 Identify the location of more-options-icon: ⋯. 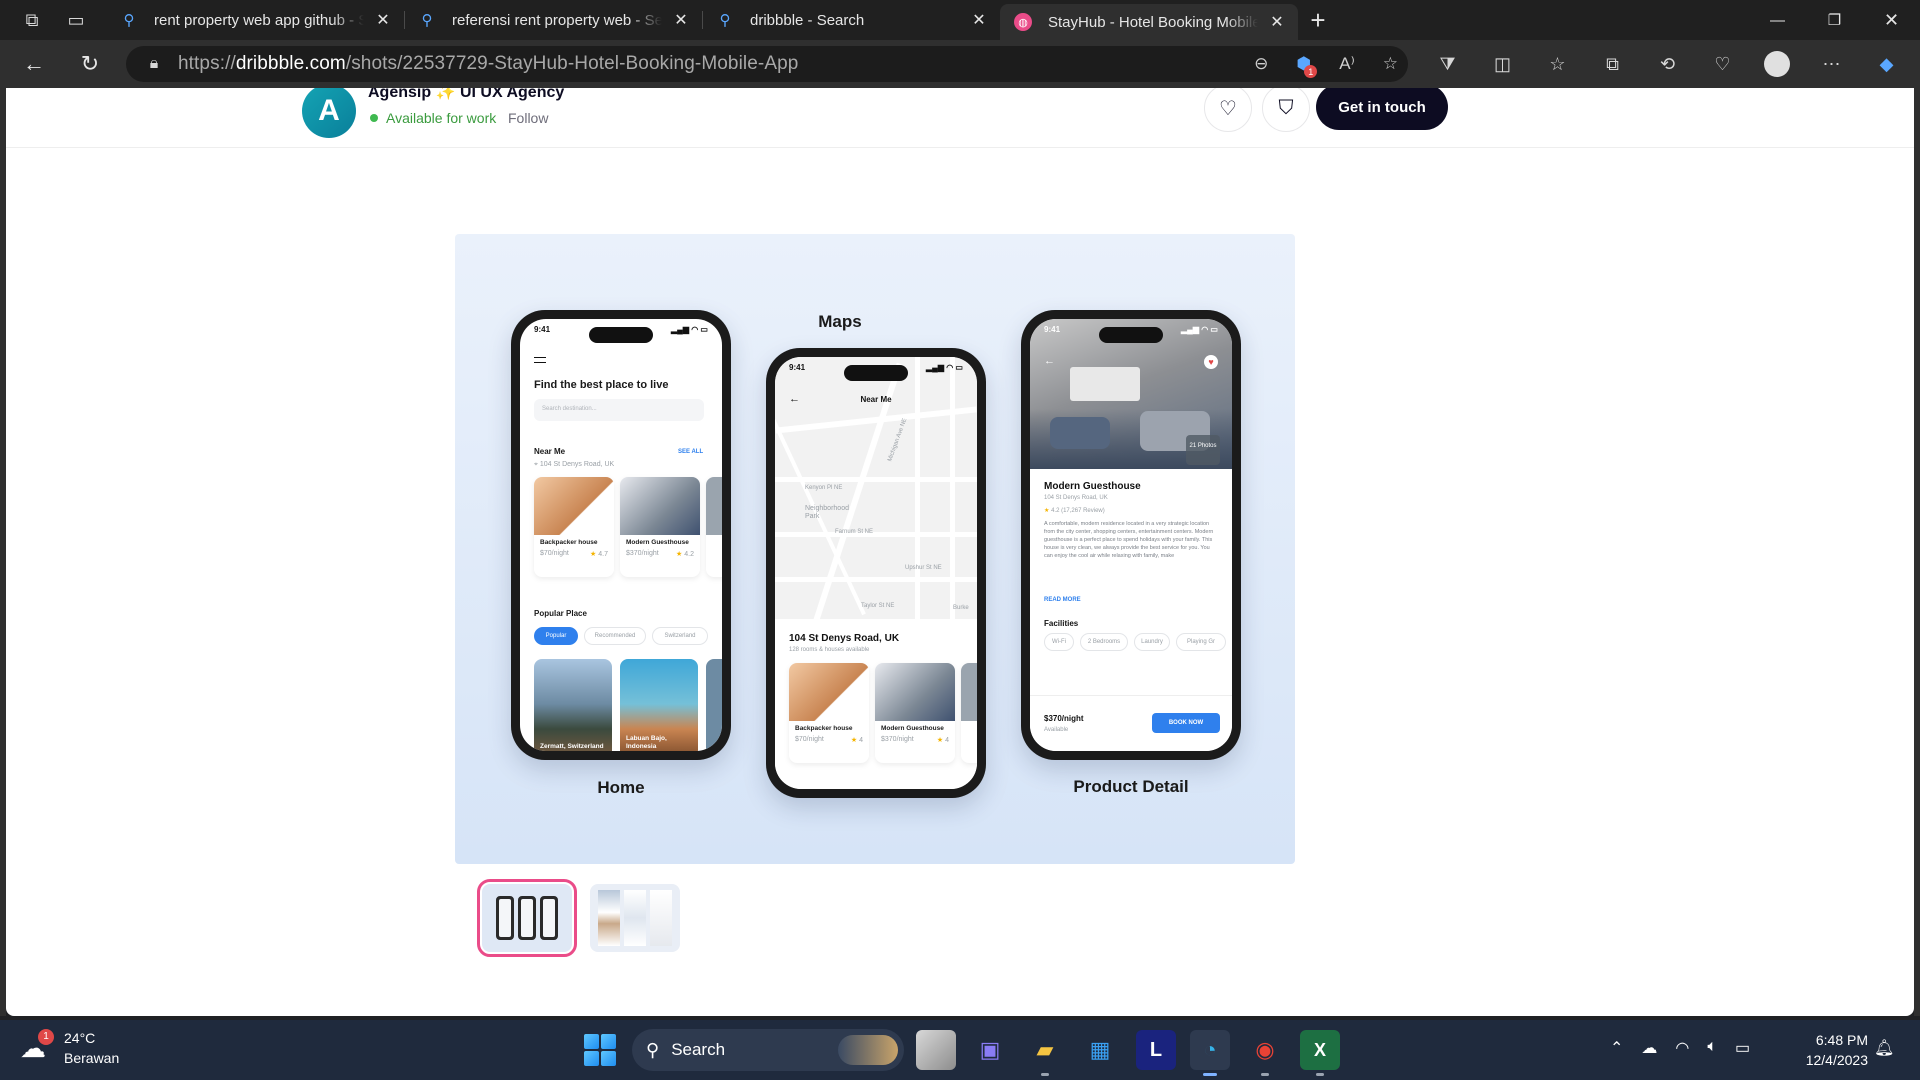
(1831, 64).